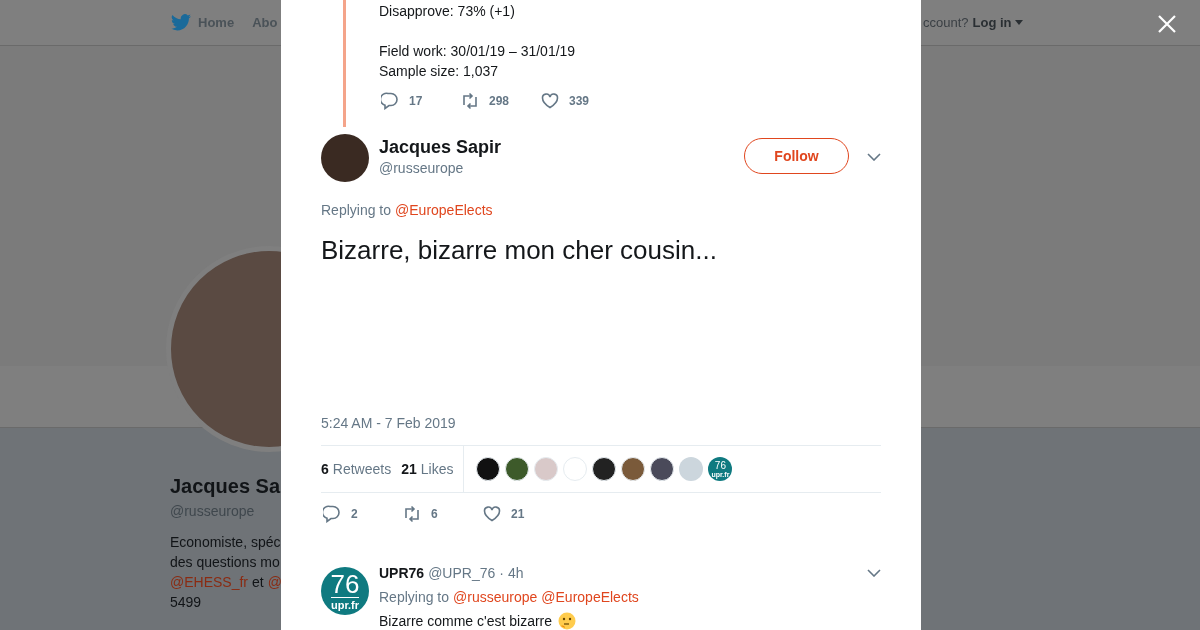 Image resolution: width=1200 pixels, height=630 pixels. I want to click on action-count: 21, so click(518, 514).